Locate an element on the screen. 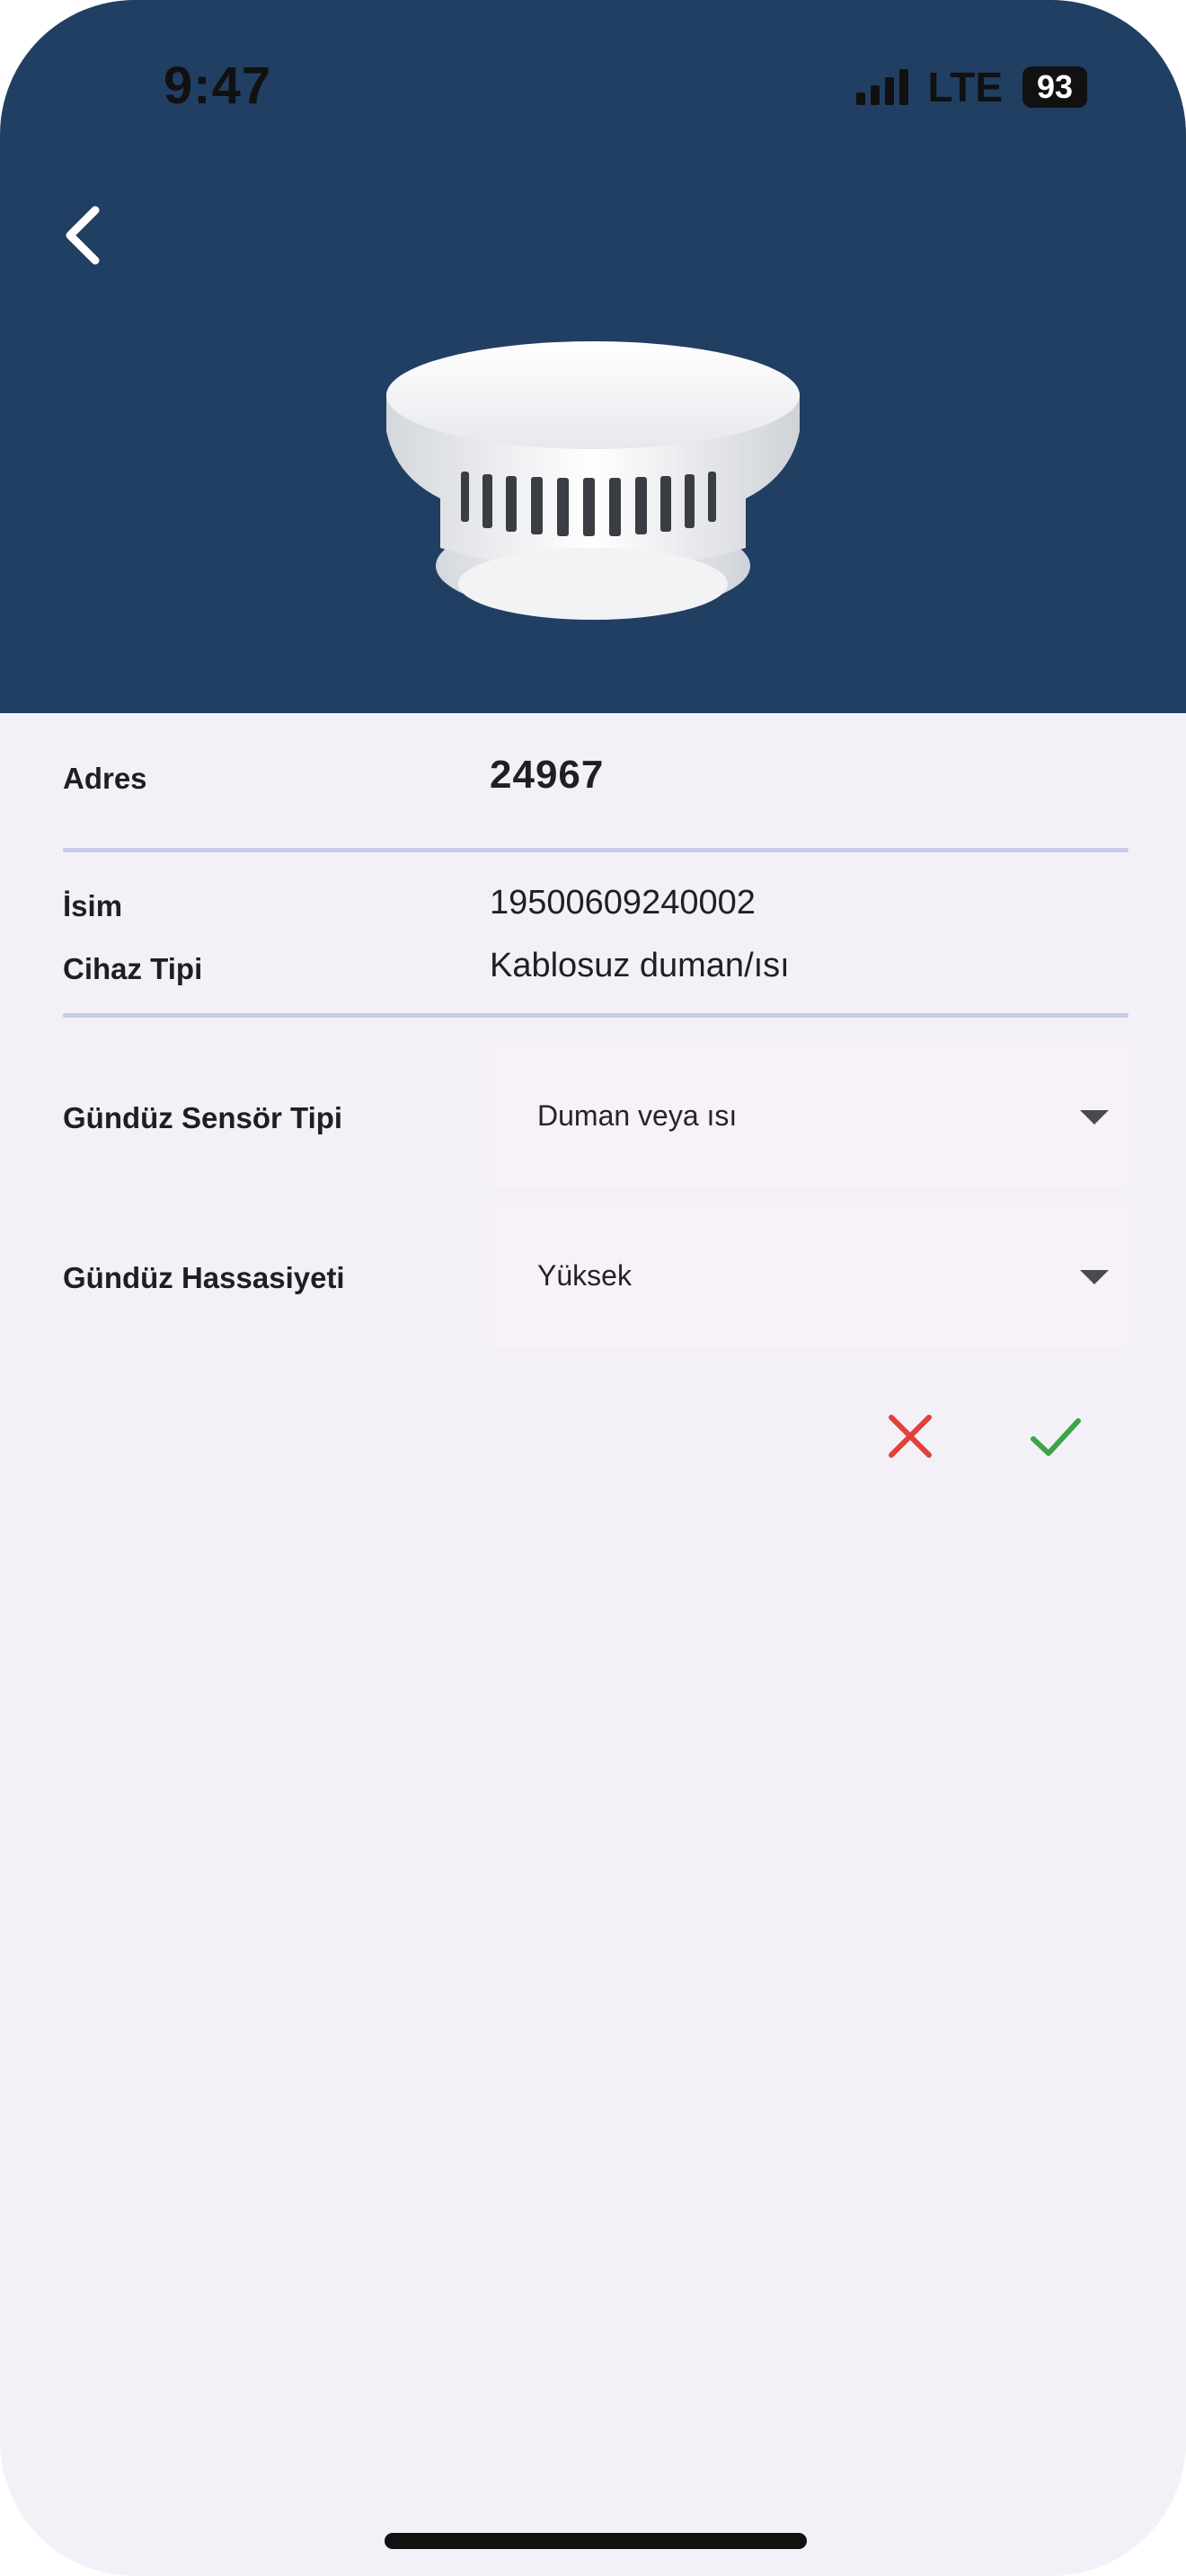 The width and height of the screenshot is (1186, 2576). cancel-button is located at coordinates (910, 1436).